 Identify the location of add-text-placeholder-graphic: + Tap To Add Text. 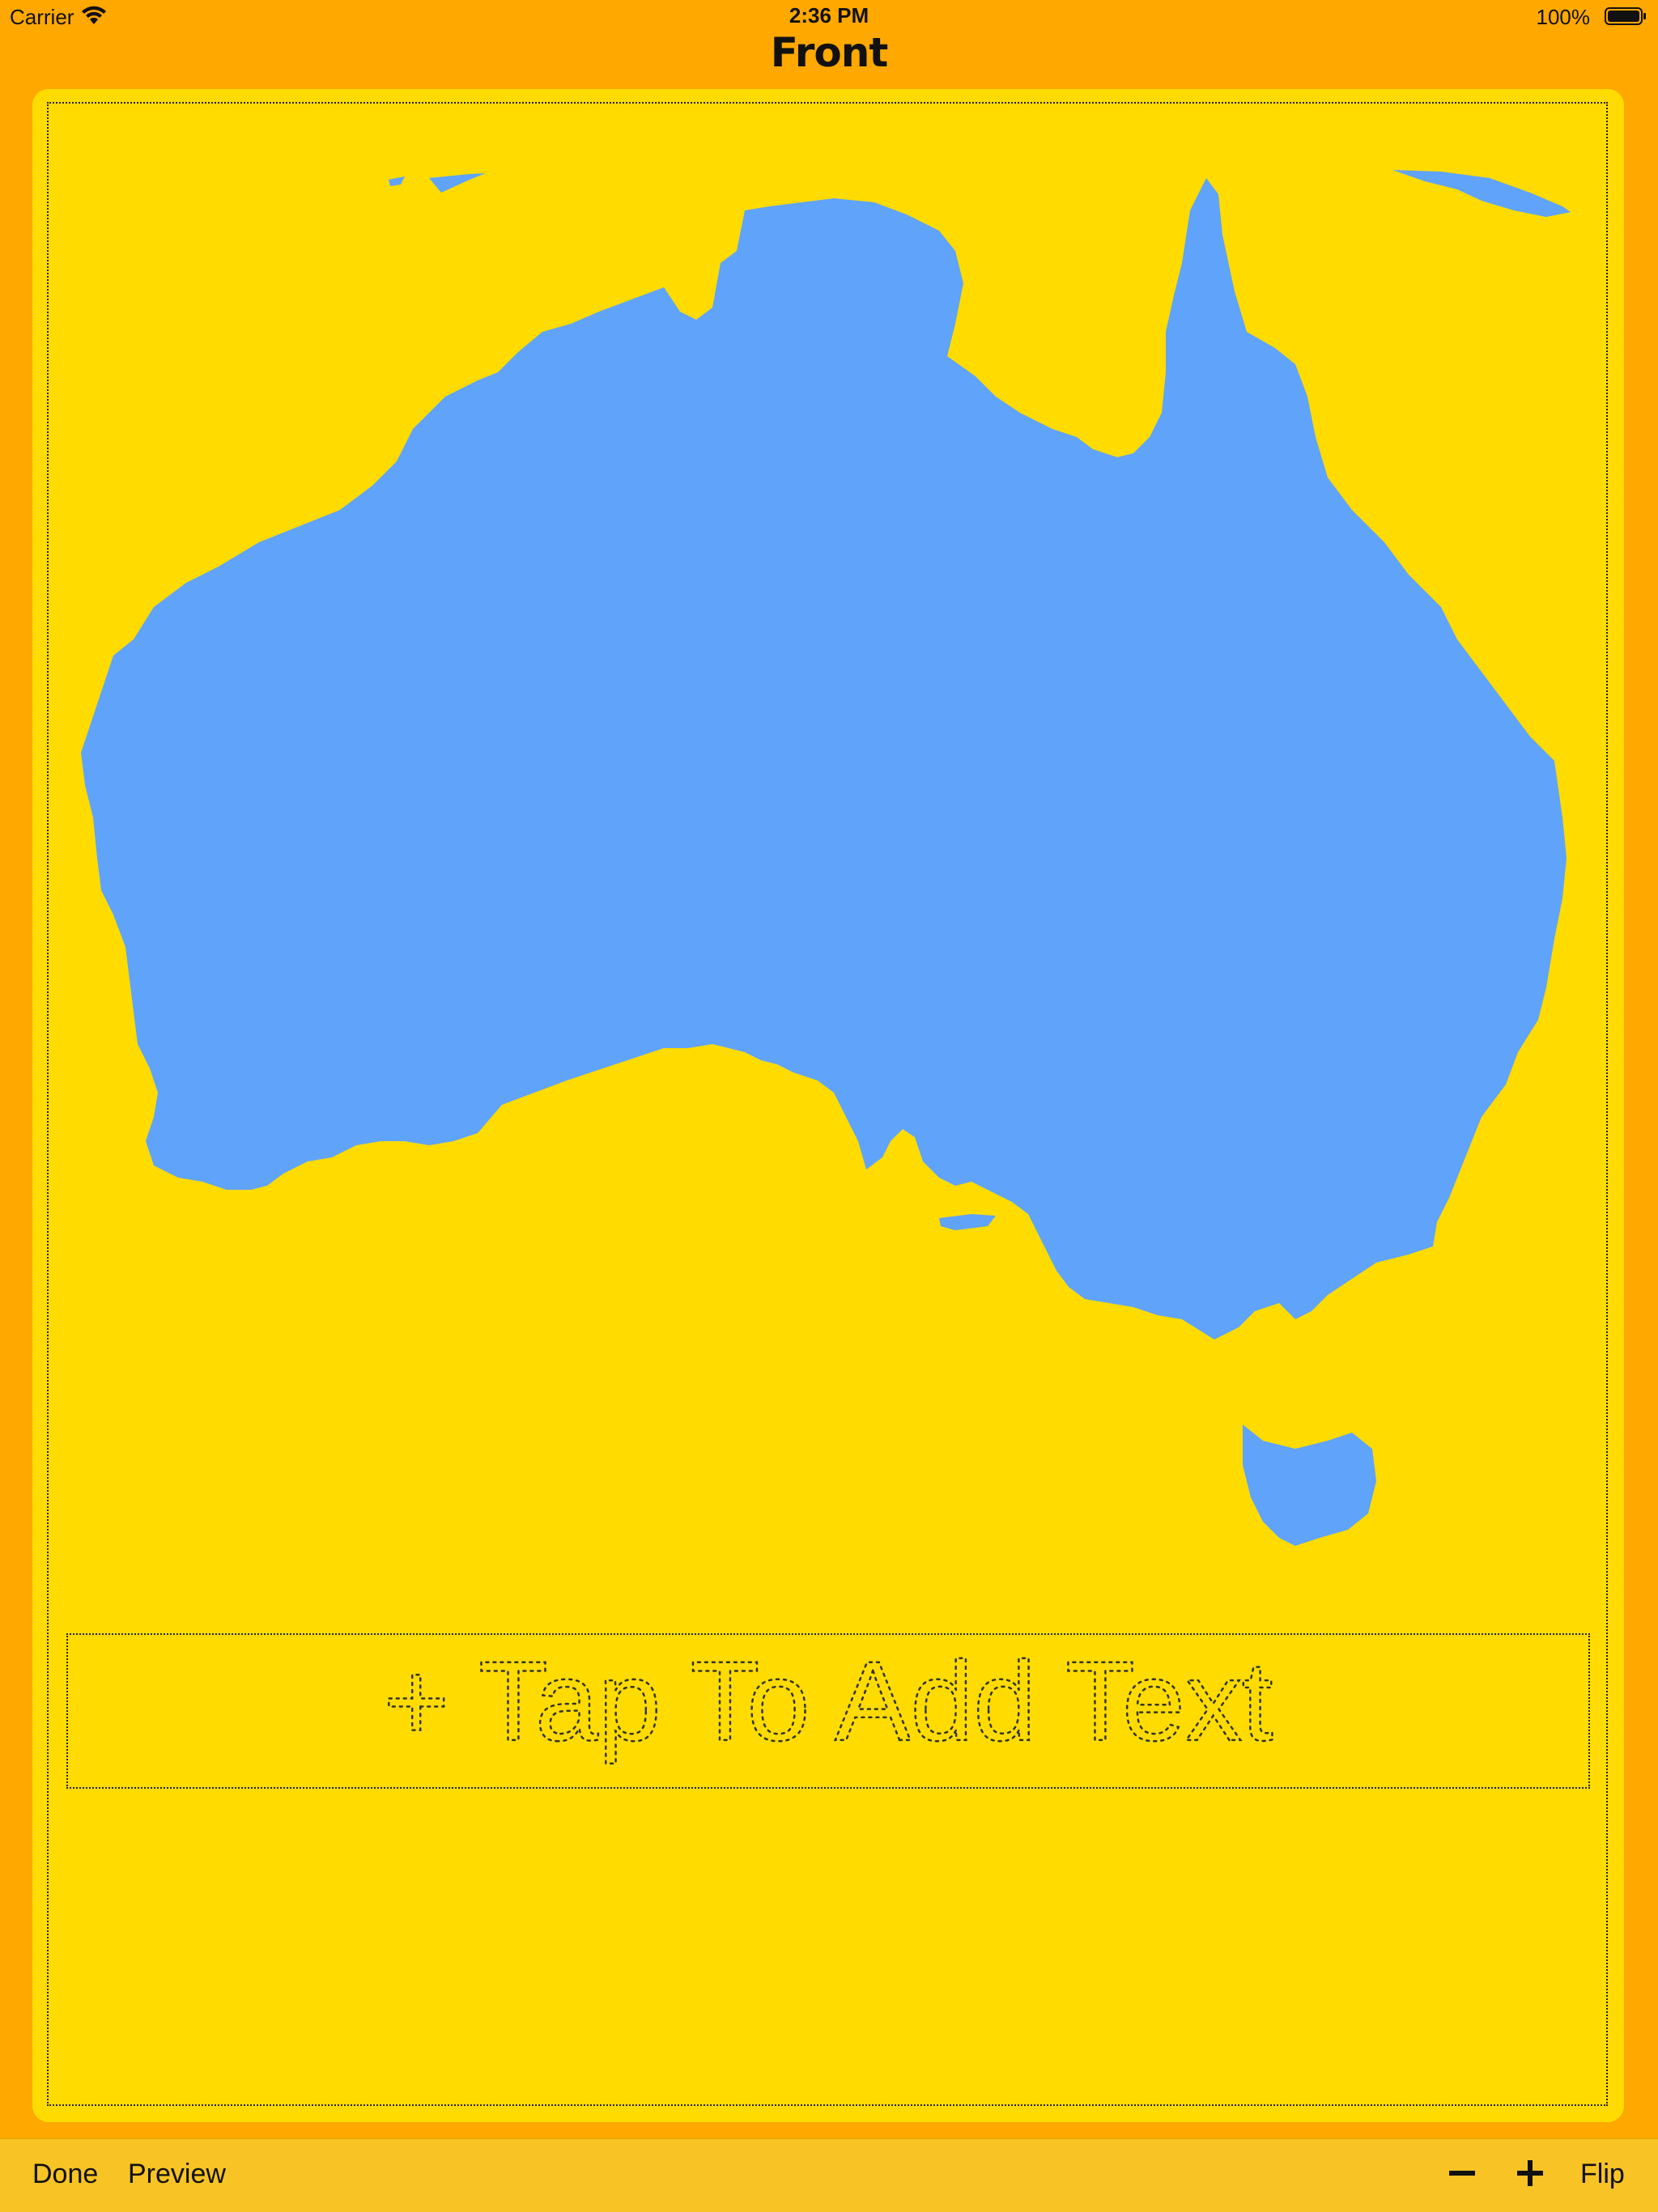
(828, 1711).